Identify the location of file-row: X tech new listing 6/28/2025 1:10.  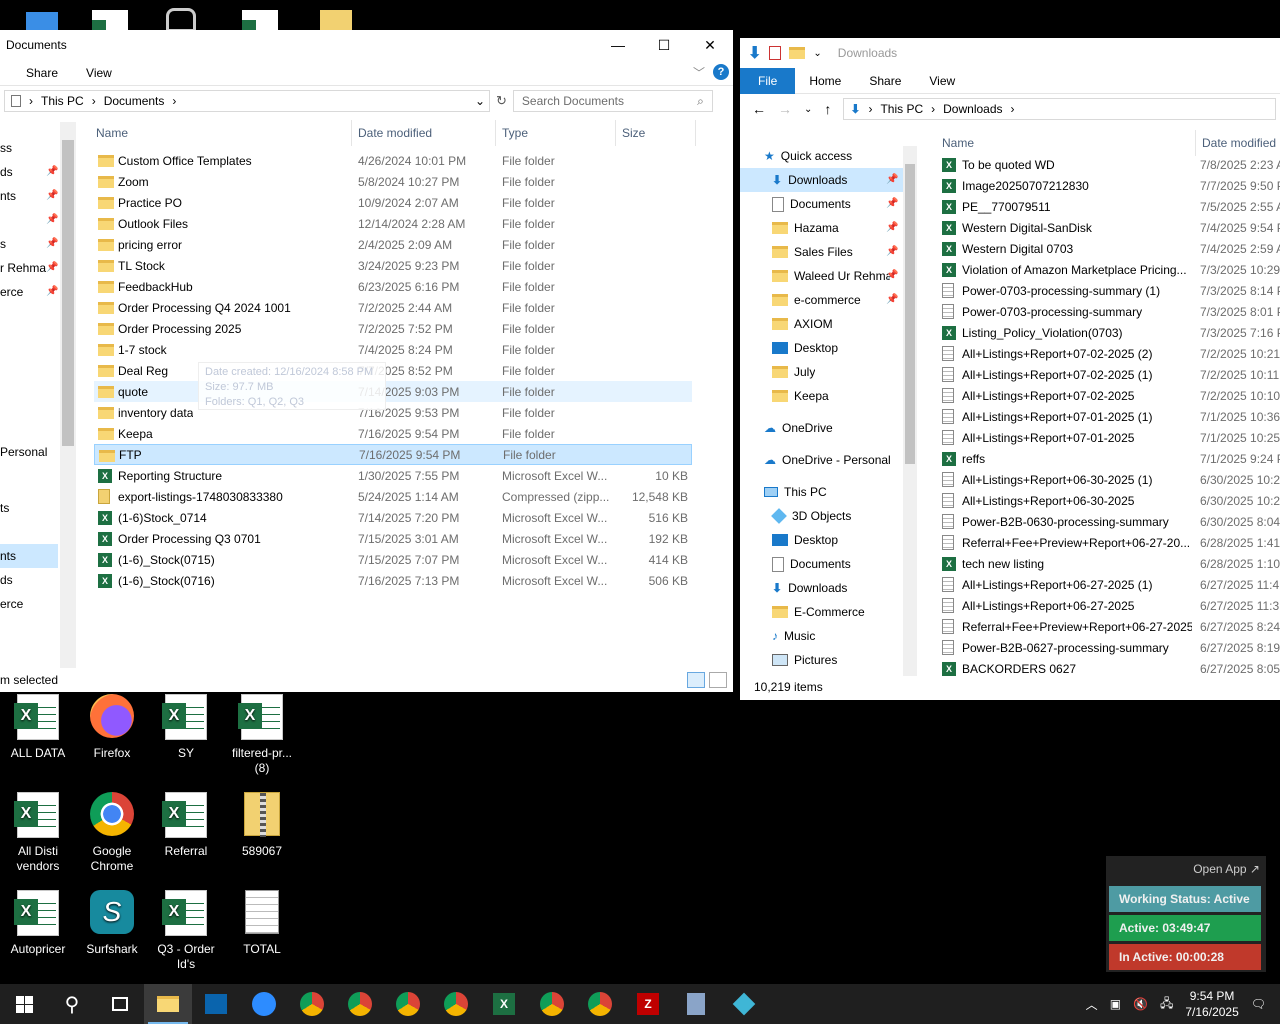
(1108, 563).